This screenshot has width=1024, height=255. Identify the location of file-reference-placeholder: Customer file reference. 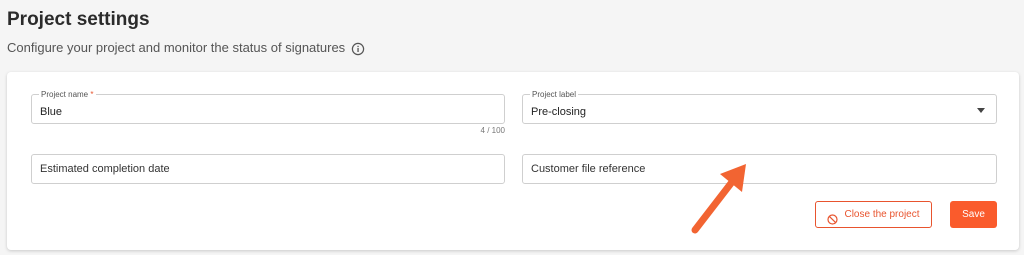
(588, 169).